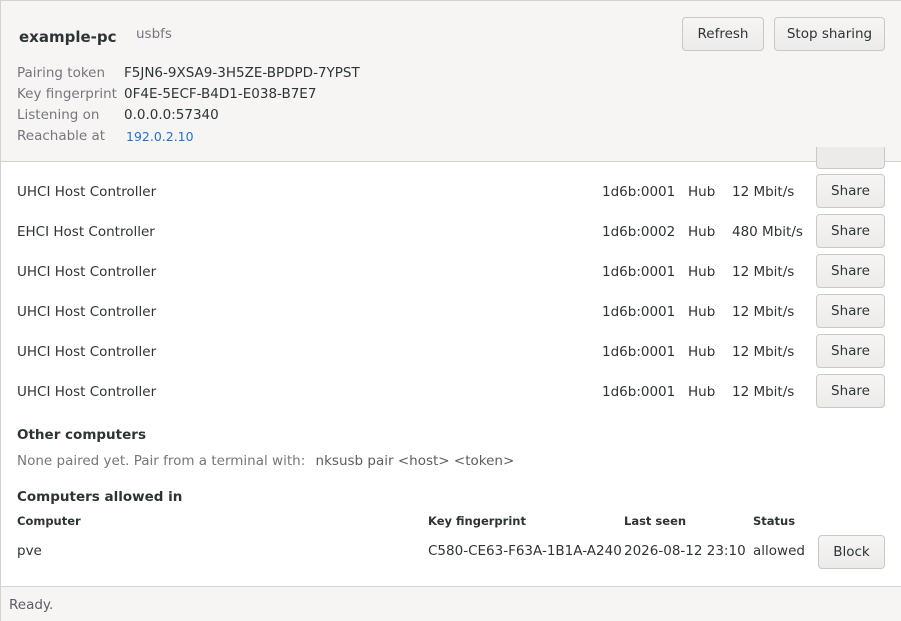  Describe the element at coordinates (154, 34) in the screenshot. I see `filesystem-tag: usbfs` at that location.